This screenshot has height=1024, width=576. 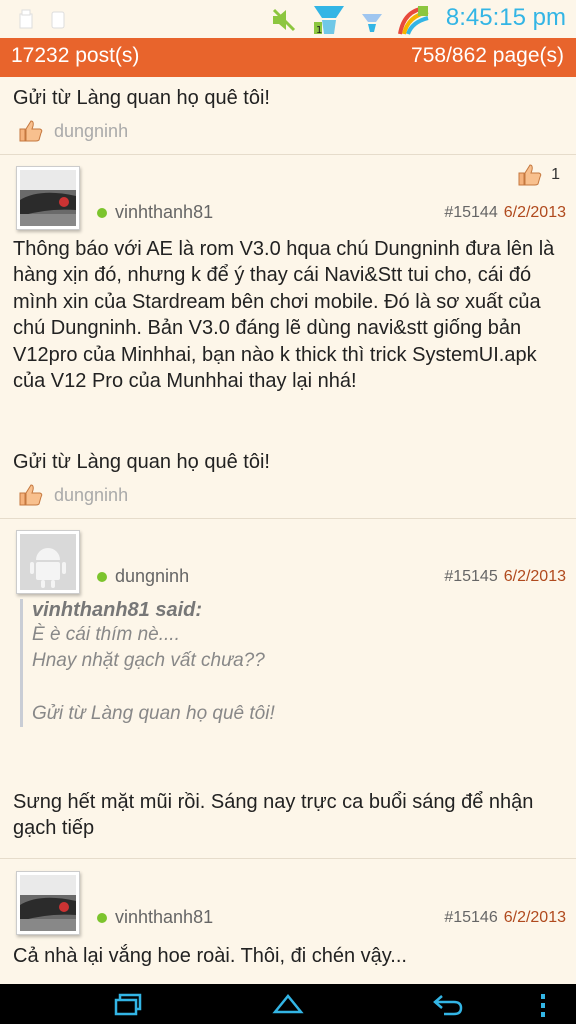 What do you see at coordinates (288, 57) in the screenshot?
I see `thread-header: 17232 post(s) 758/862 page(s)` at bounding box center [288, 57].